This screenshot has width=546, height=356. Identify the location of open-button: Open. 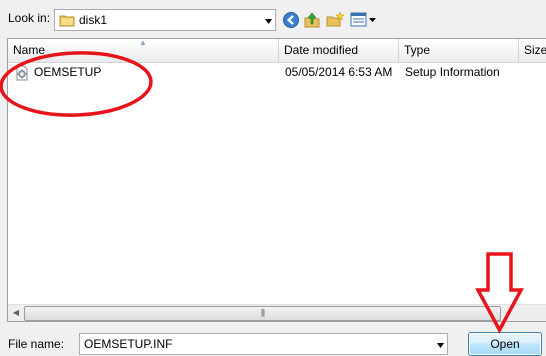
(505, 344).